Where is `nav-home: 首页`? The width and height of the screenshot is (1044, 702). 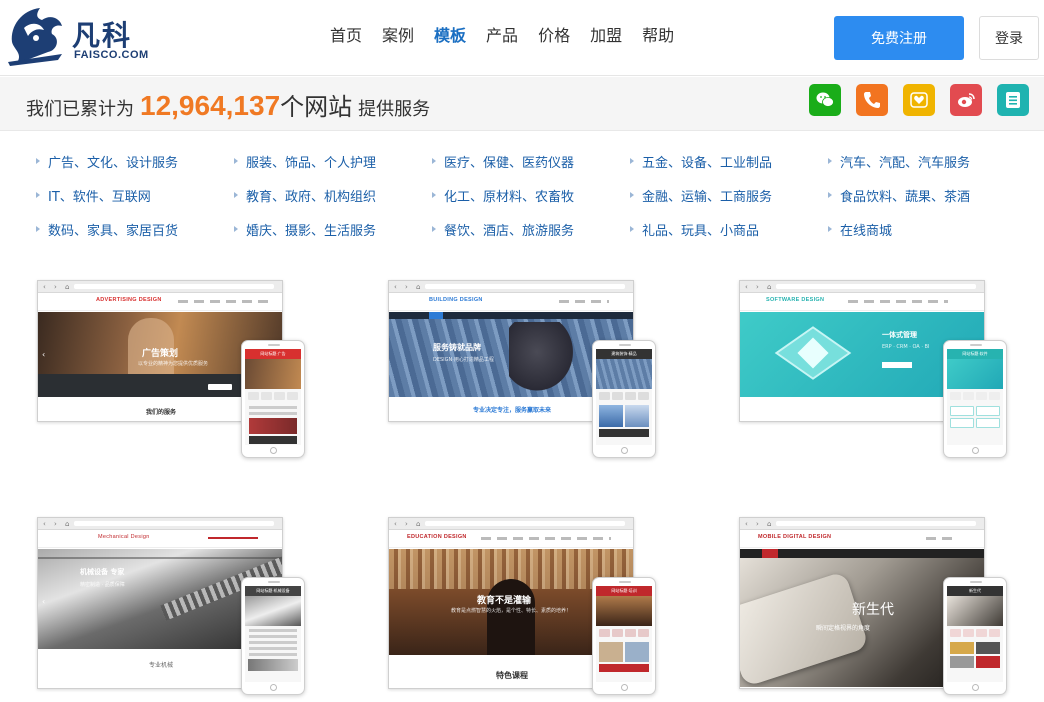 nav-home: 首页 is located at coordinates (346, 36).